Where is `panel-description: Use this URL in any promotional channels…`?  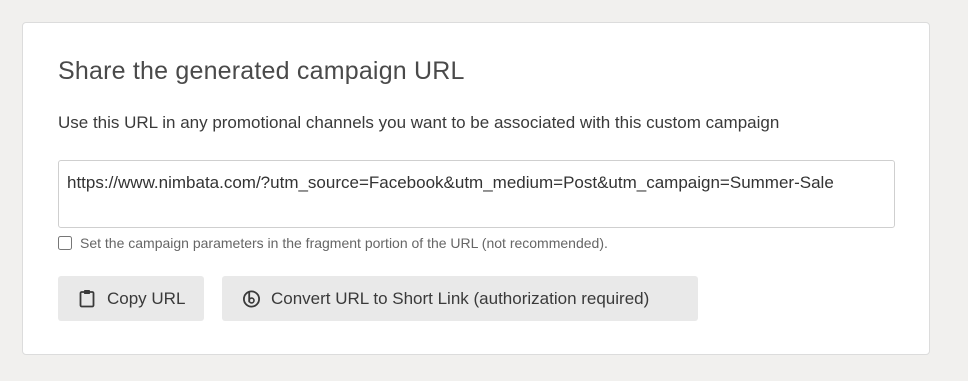 panel-description: Use this URL in any promotional channels… is located at coordinates (419, 122).